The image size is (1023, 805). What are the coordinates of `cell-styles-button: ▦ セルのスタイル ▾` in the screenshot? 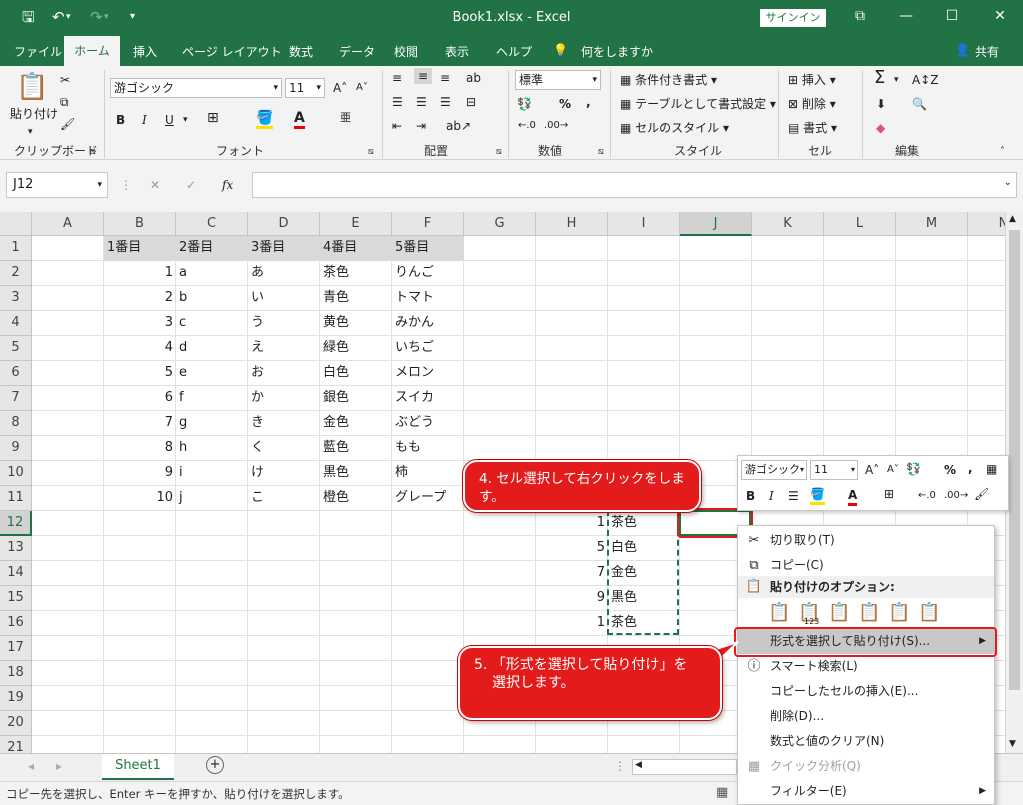 It's located at (674, 128).